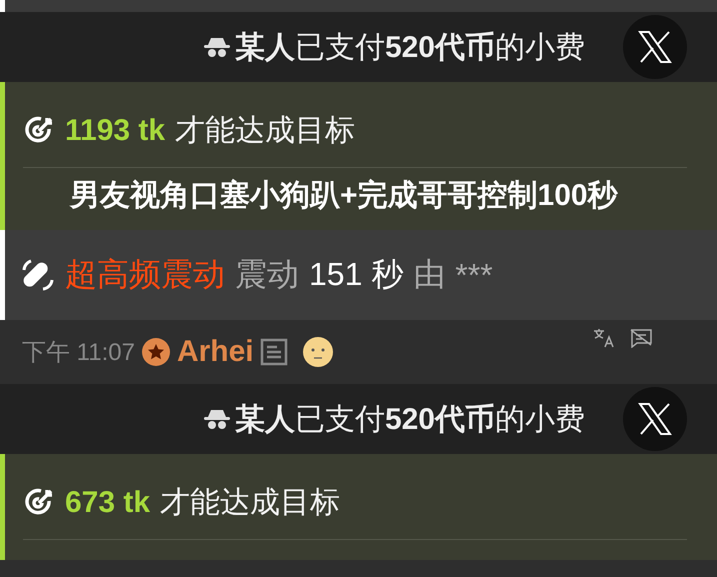  What do you see at coordinates (215, 352) in the screenshot?
I see `username: Arhei` at bounding box center [215, 352].